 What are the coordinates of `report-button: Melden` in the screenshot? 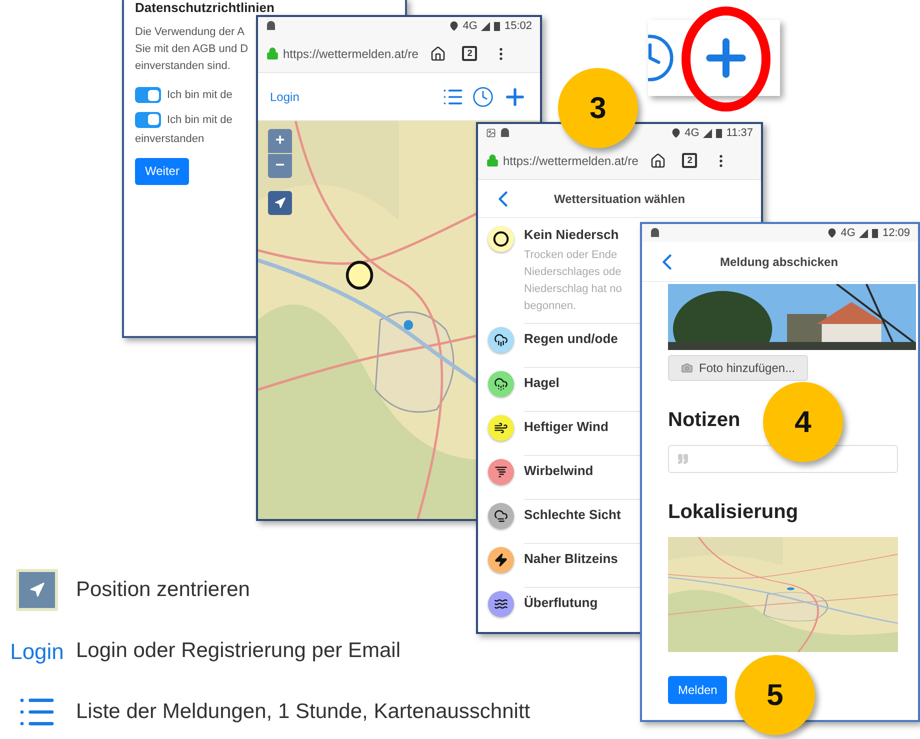 It's located at (698, 690).